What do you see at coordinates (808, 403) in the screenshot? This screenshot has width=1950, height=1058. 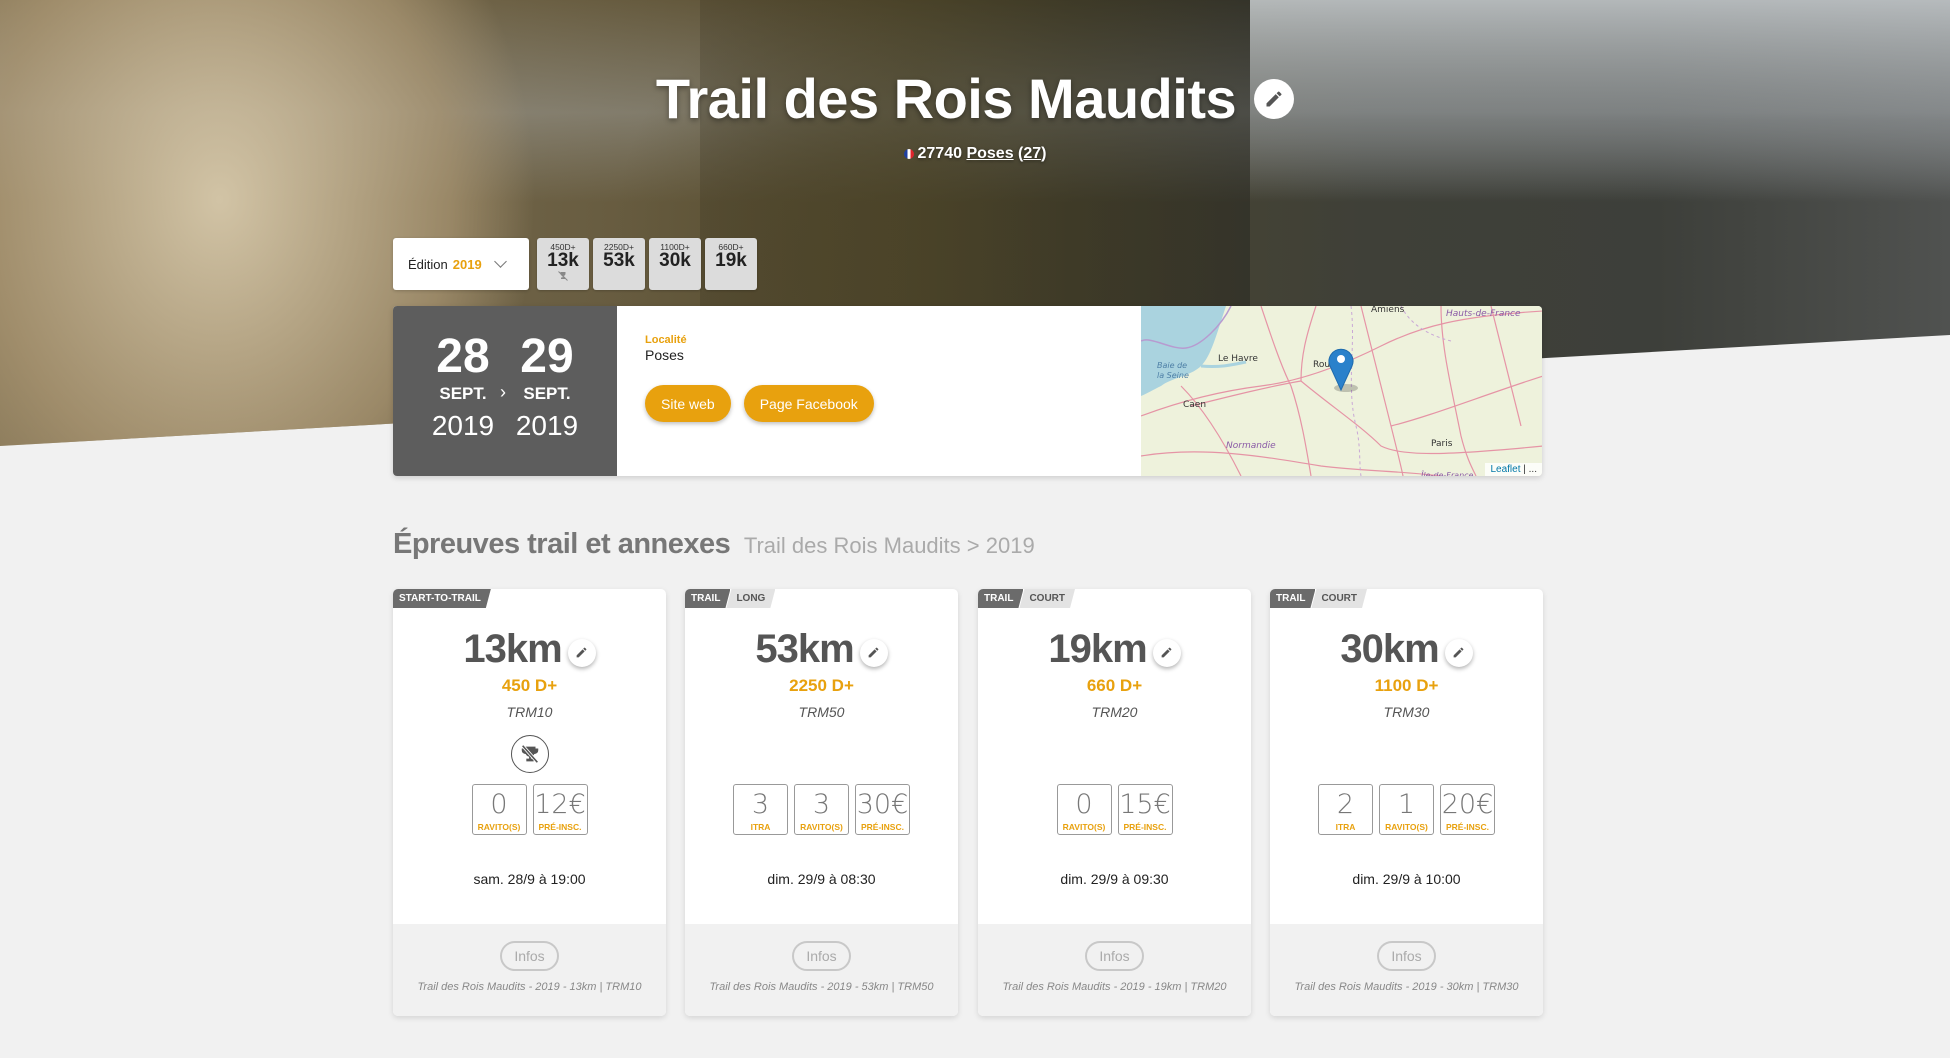 I see `facebook-button: Page Facebook` at bounding box center [808, 403].